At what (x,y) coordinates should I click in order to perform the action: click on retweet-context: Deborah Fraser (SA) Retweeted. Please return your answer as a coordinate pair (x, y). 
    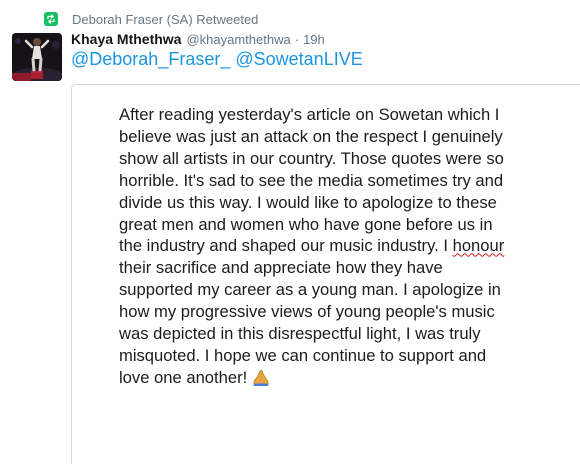
    Looking at the image, I should click on (151, 19).